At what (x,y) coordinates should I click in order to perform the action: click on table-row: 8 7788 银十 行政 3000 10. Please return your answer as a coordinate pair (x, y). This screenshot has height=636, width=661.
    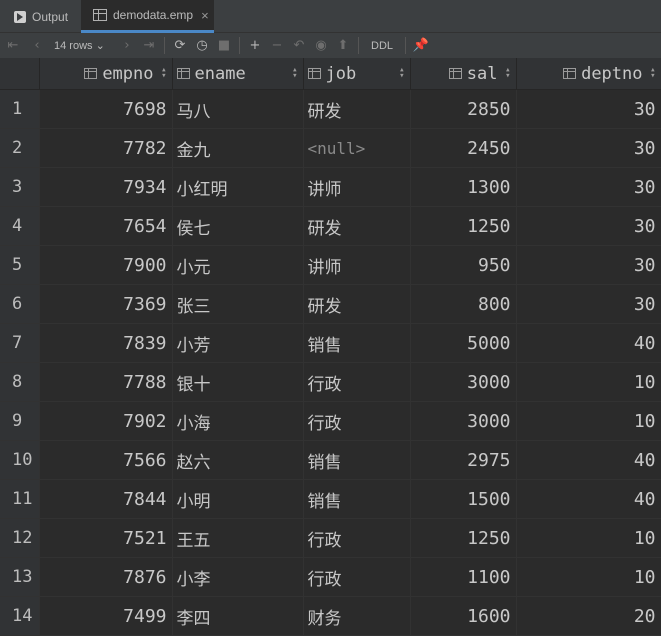
    Looking at the image, I should click on (330, 382).